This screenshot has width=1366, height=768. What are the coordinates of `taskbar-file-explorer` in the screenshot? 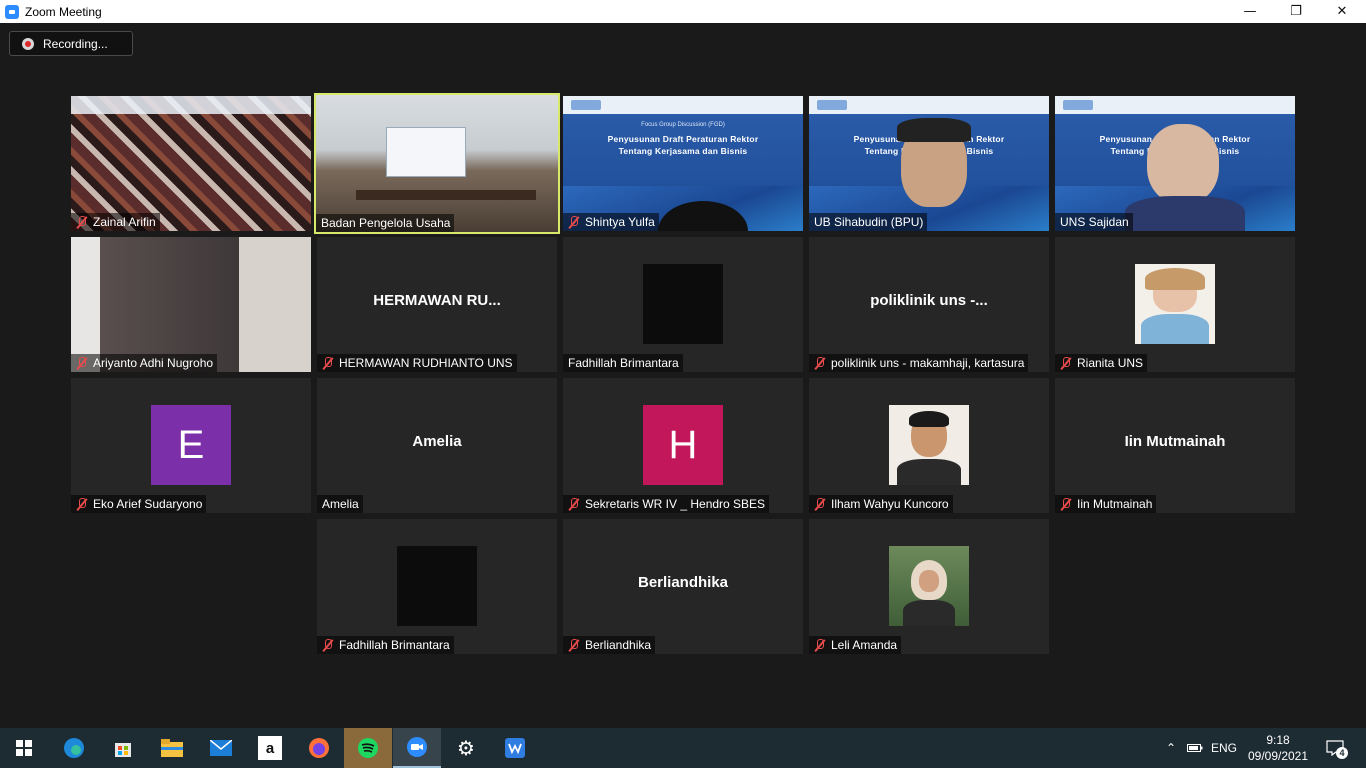 It's located at (172, 748).